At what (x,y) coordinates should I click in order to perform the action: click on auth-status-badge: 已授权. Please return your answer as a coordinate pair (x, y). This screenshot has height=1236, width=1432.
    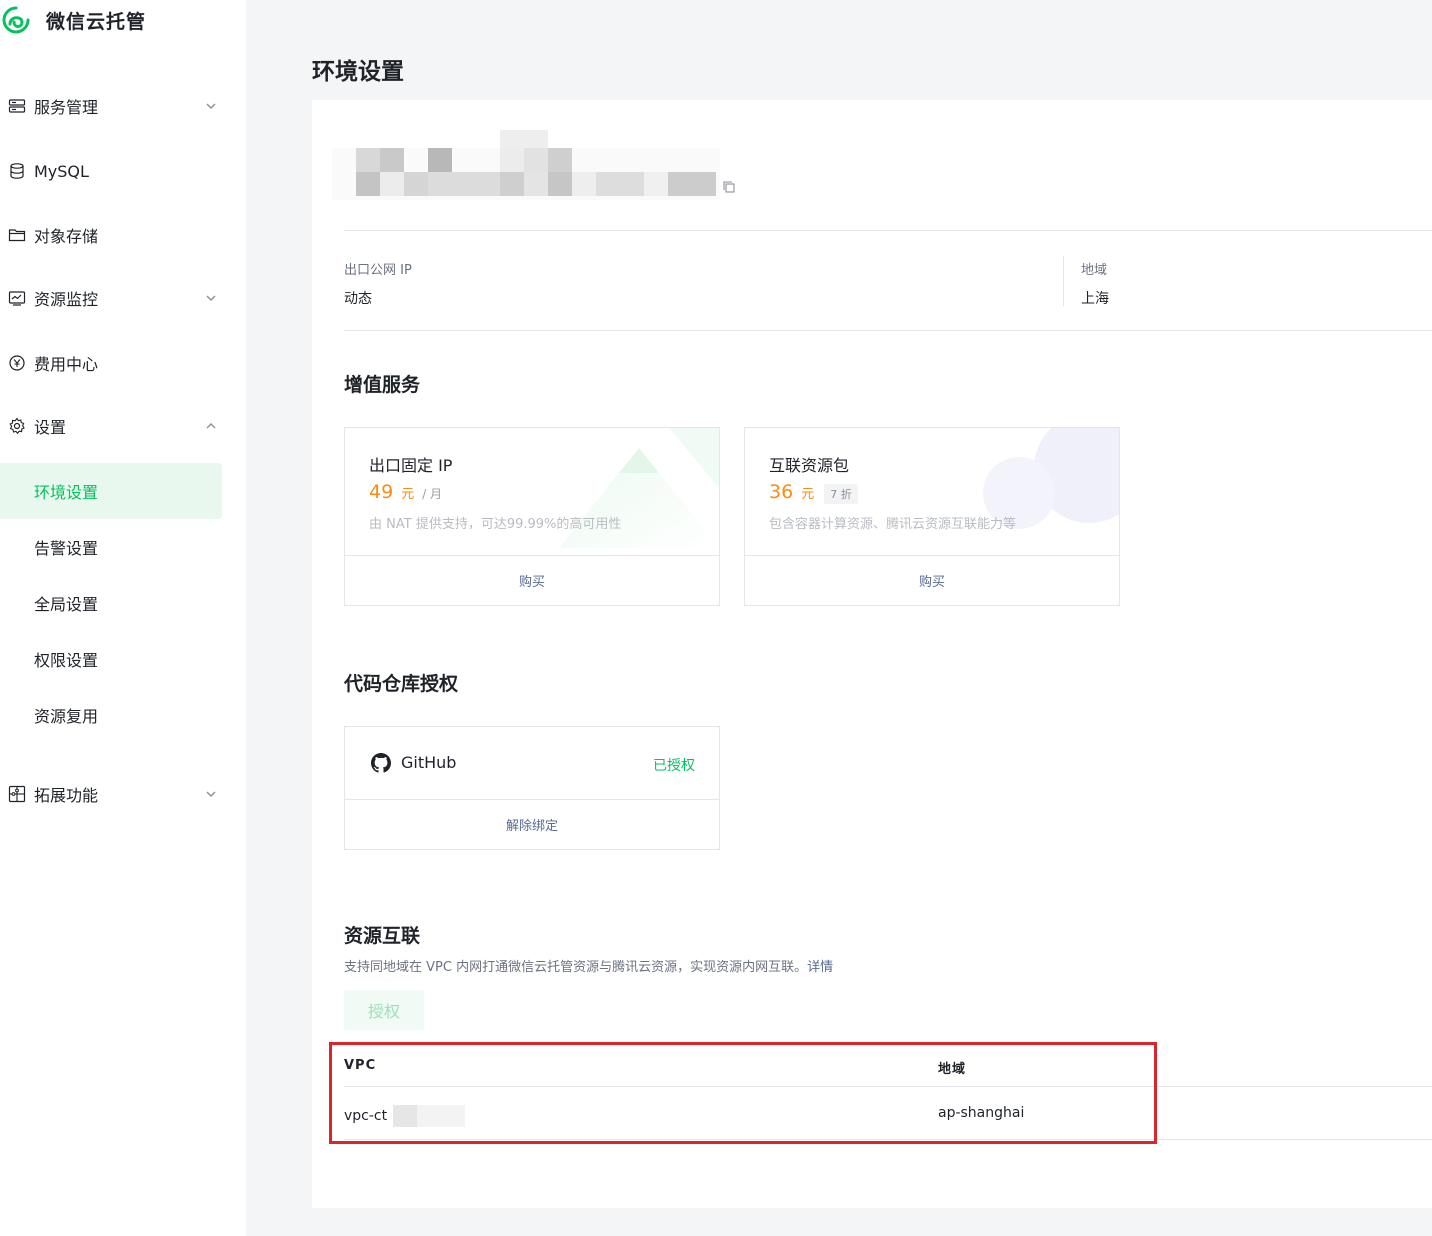
    Looking at the image, I should click on (674, 766).